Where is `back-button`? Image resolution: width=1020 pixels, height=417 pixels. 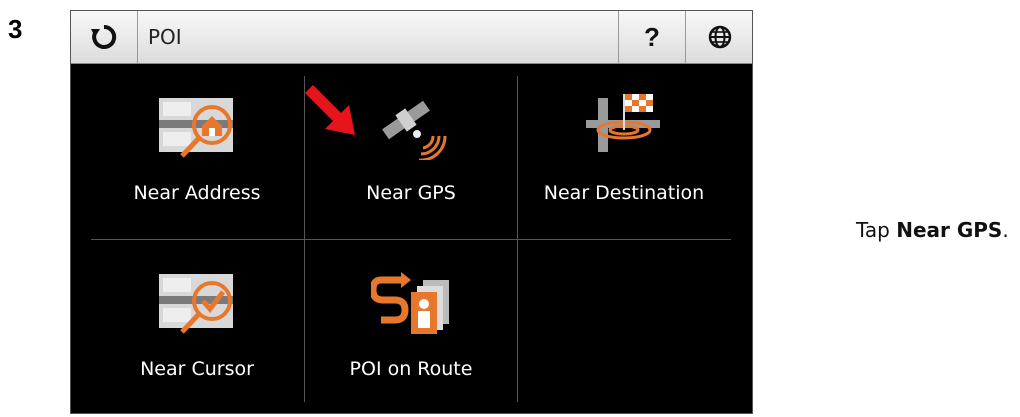 back-button is located at coordinates (104, 37).